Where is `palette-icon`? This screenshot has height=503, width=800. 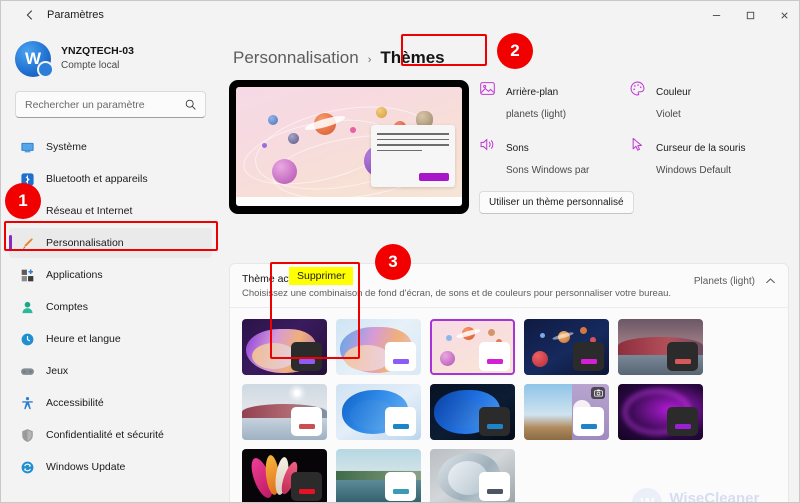 palette-icon is located at coordinates (638, 89).